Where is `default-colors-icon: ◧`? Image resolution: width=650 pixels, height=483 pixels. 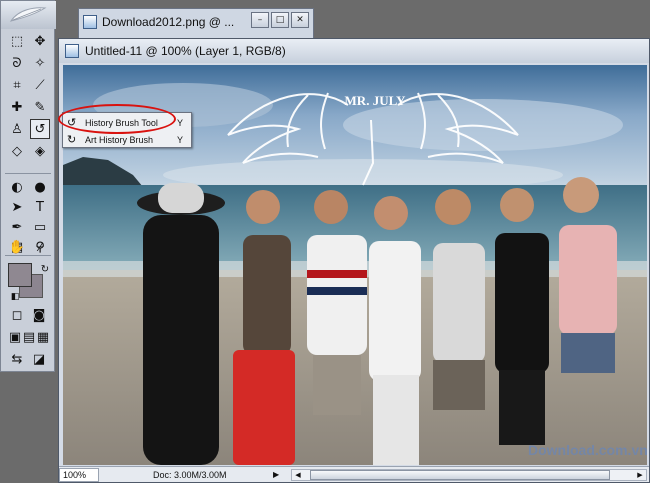 default-colors-icon: ◧ is located at coordinates (15, 297).